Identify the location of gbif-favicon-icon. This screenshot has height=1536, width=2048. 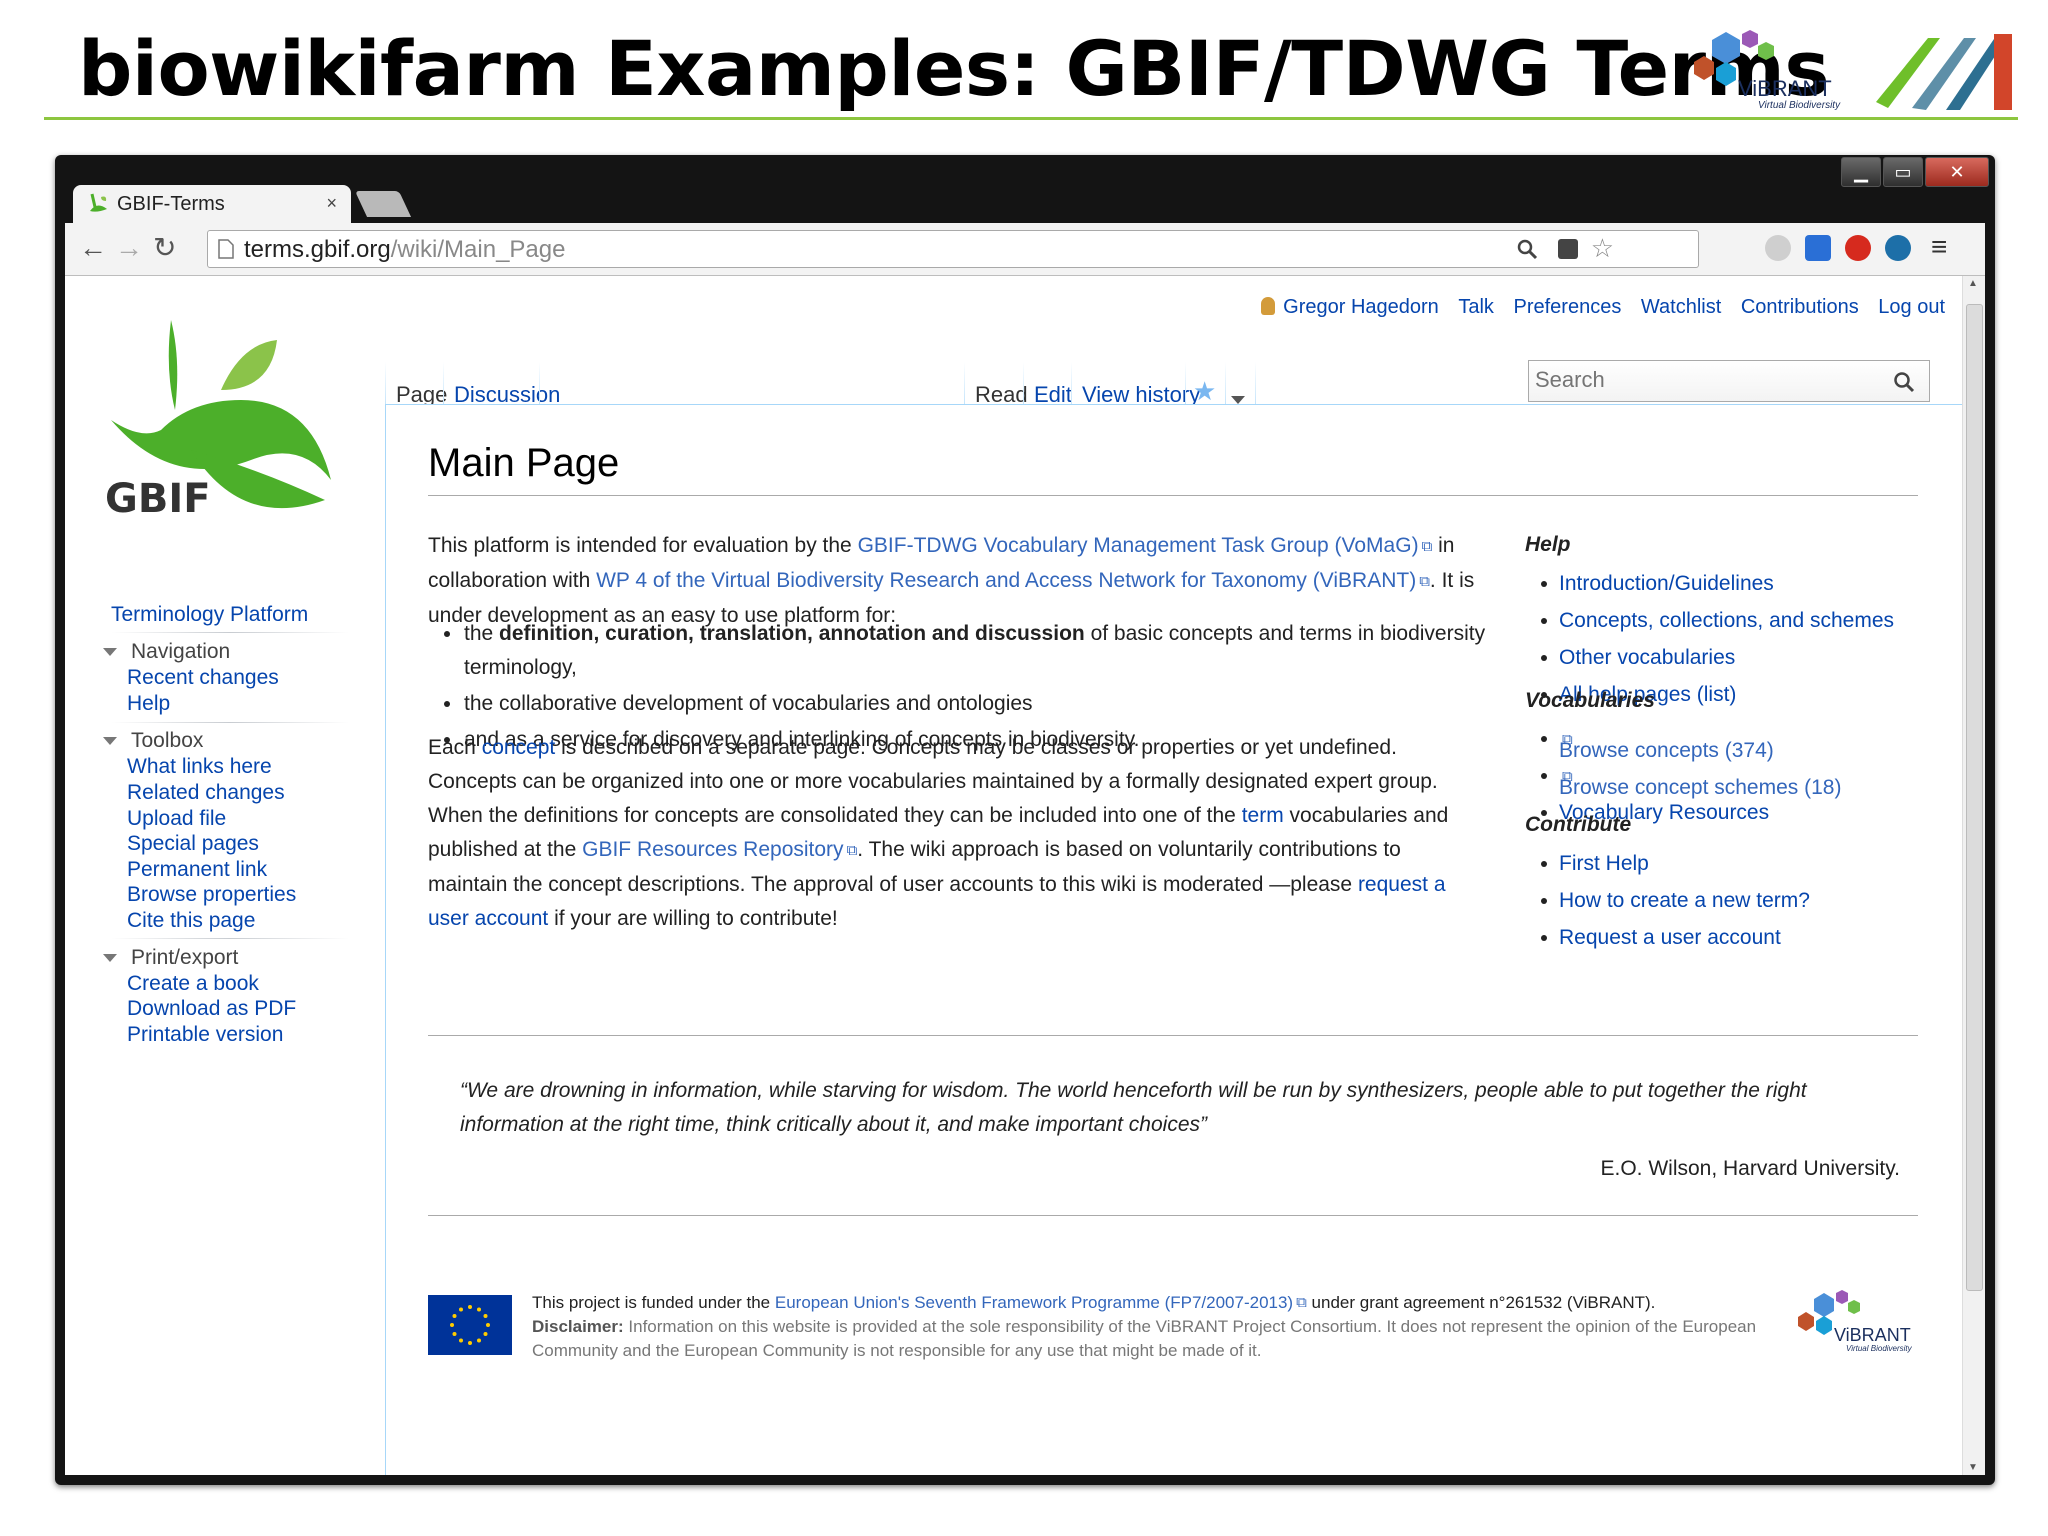
(98, 202).